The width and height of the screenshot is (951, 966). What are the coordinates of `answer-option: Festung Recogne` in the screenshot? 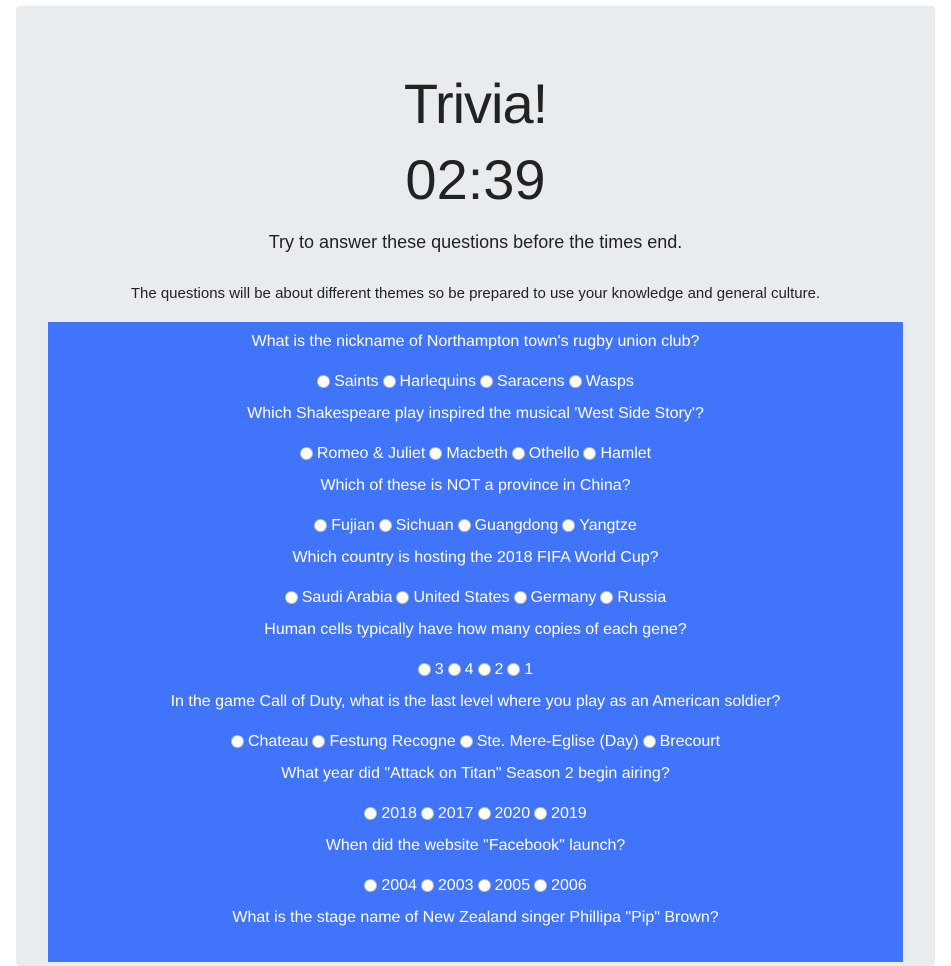 It's located at (384, 742).